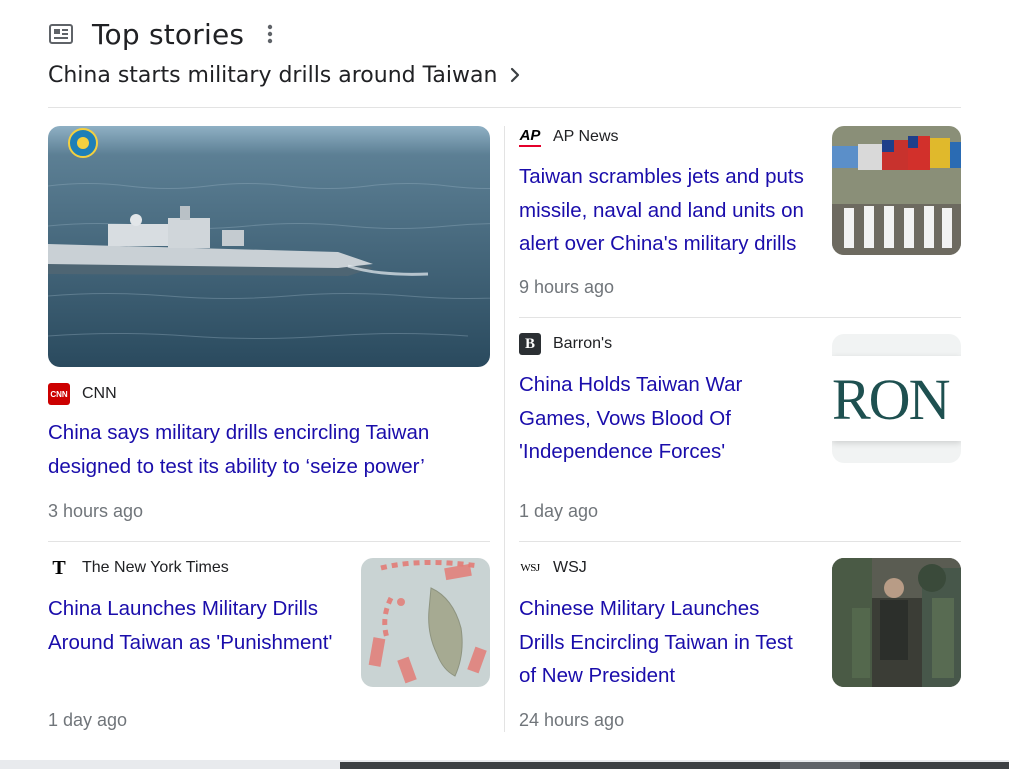 The width and height of the screenshot is (1009, 769). What do you see at coordinates (530, 137) in the screenshot?
I see `ap-logo-icon: AP` at bounding box center [530, 137].